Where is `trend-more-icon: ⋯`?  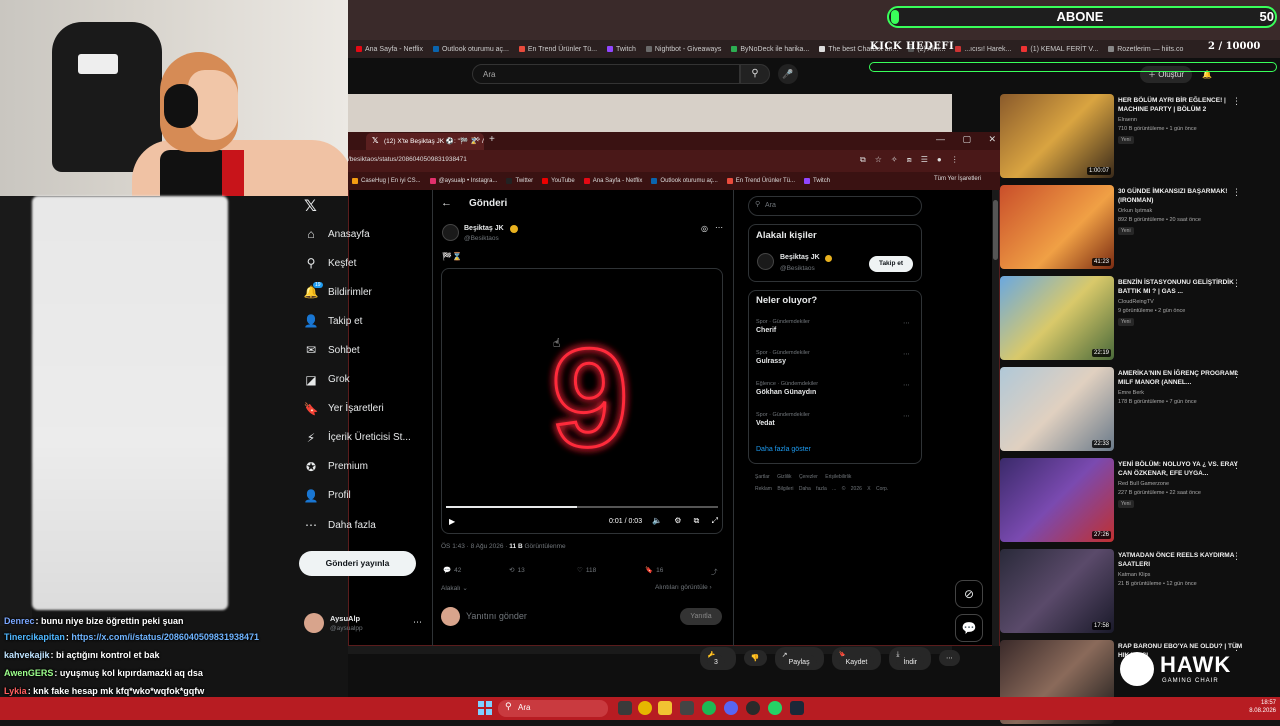
trend-more-icon: ⋯ is located at coordinates (906, 385).